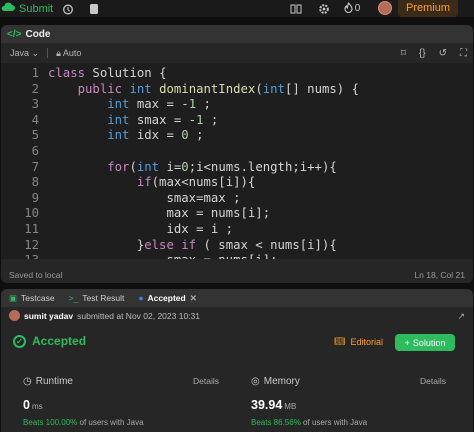  Describe the element at coordinates (27, 381) in the screenshot. I see `clock-icon: ◷` at that location.